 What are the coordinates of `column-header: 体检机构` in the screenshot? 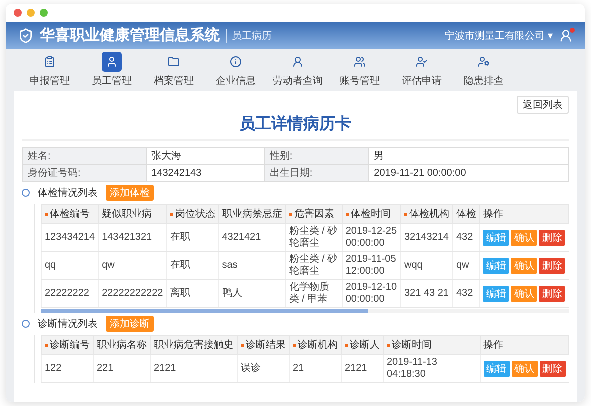 It's located at (426, 214).